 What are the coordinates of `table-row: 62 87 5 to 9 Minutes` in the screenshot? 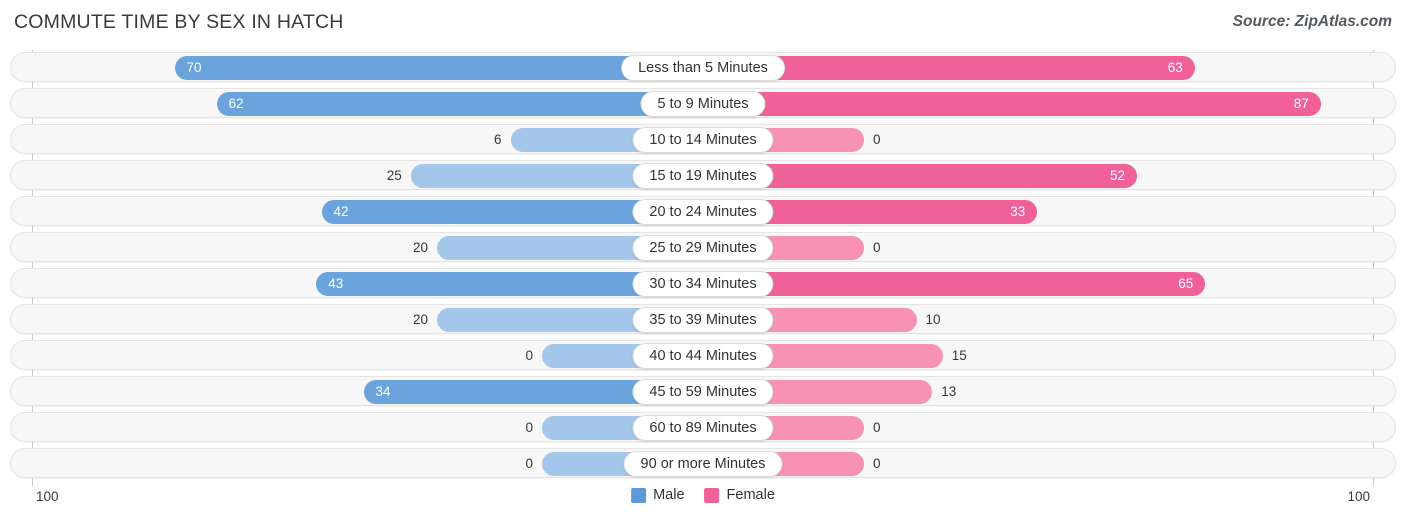 It's located at (703, 103).